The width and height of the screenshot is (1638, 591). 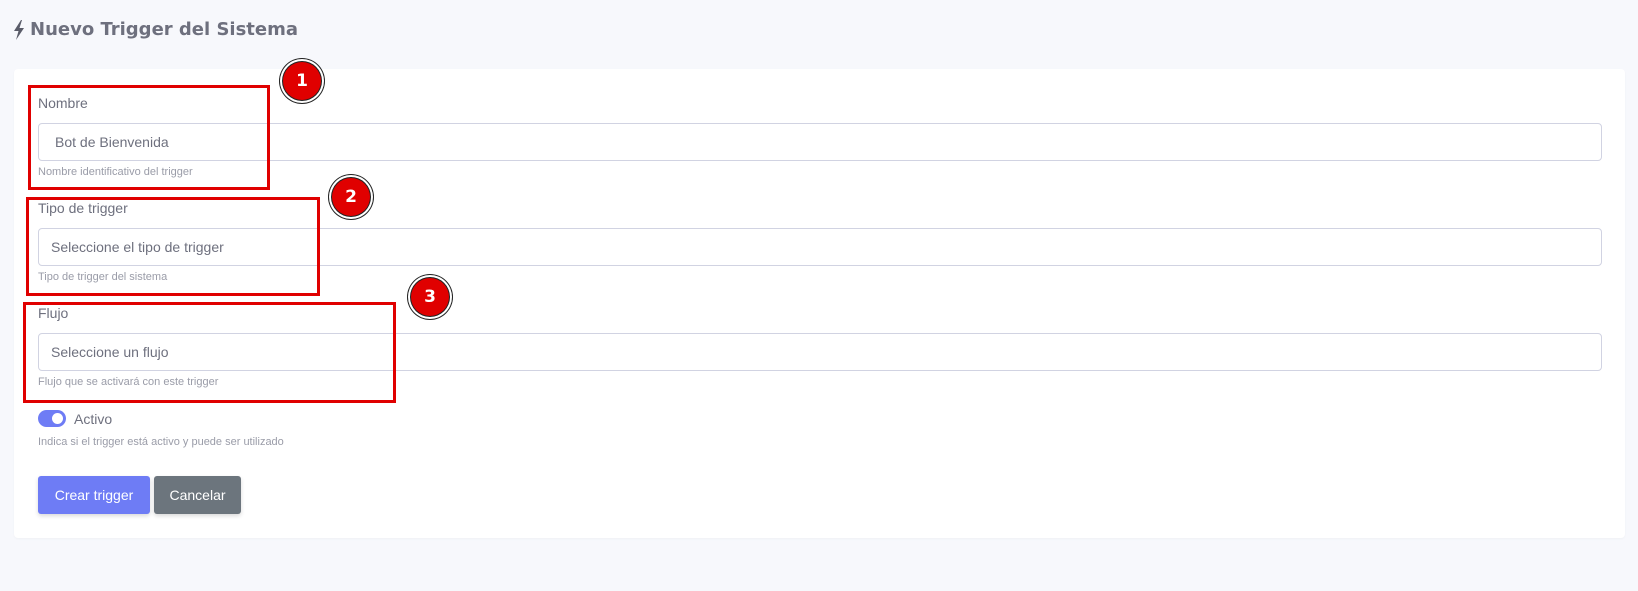 What do you see at coordinates (93, 419) in the screenshot?
I see `activo-label: Activo` at bounding box center [93, 419].